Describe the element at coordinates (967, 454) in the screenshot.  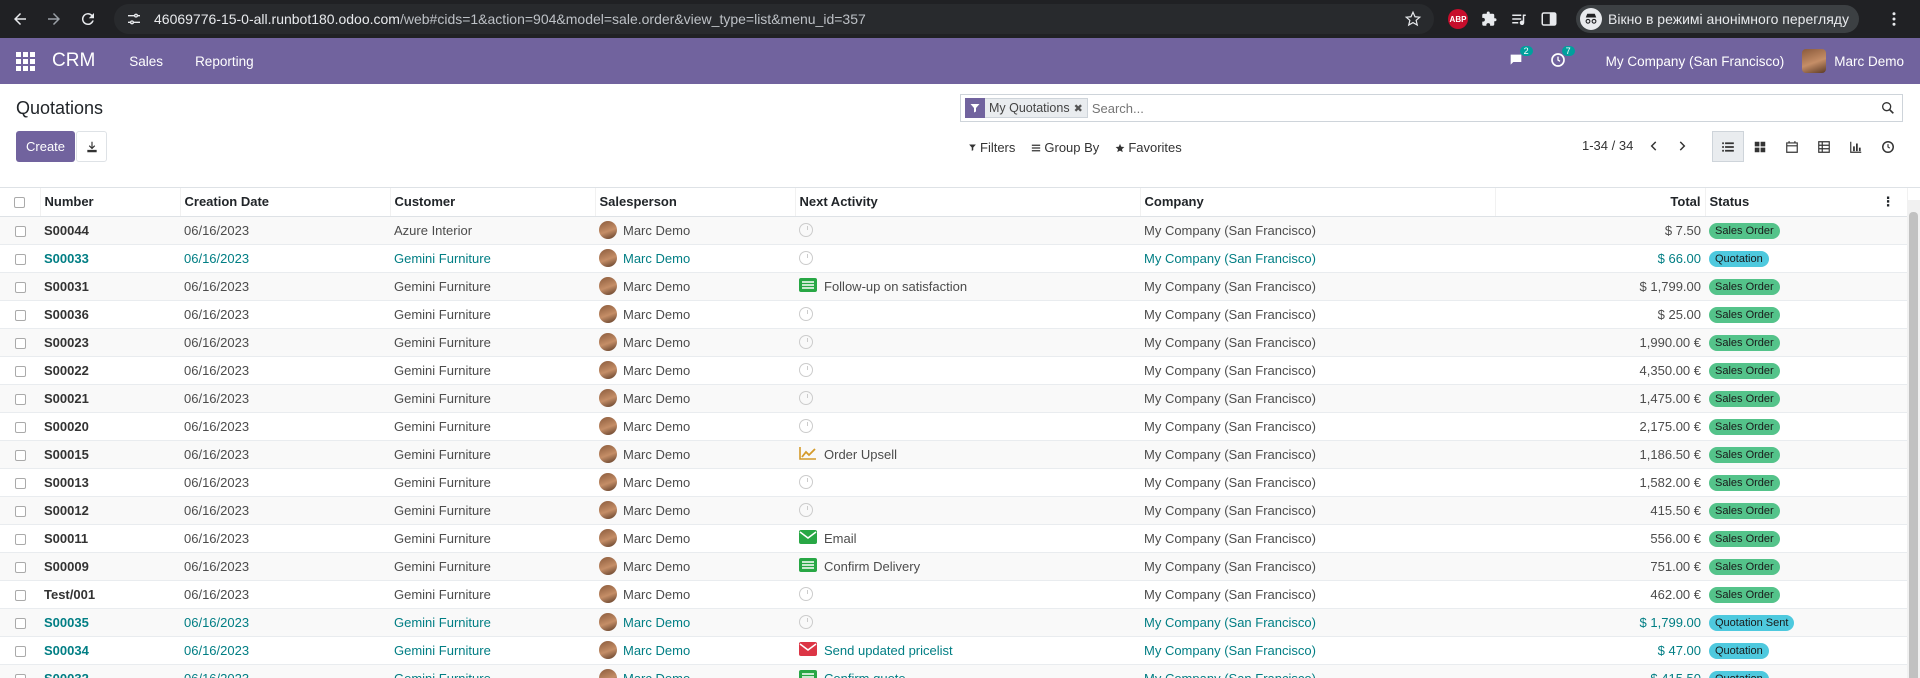
I see `next-activity: Order Upsell` at that location.